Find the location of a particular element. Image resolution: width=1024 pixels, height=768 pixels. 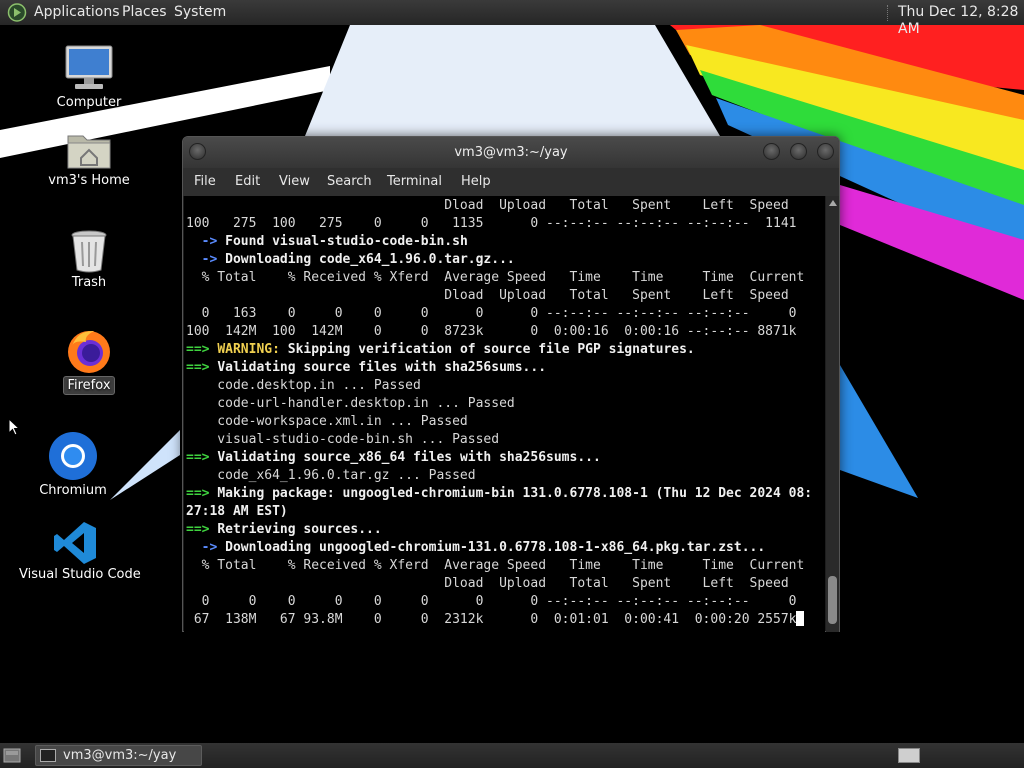

desktop-icon-label: Visual Studio Code is located at coordinates (80, 574).